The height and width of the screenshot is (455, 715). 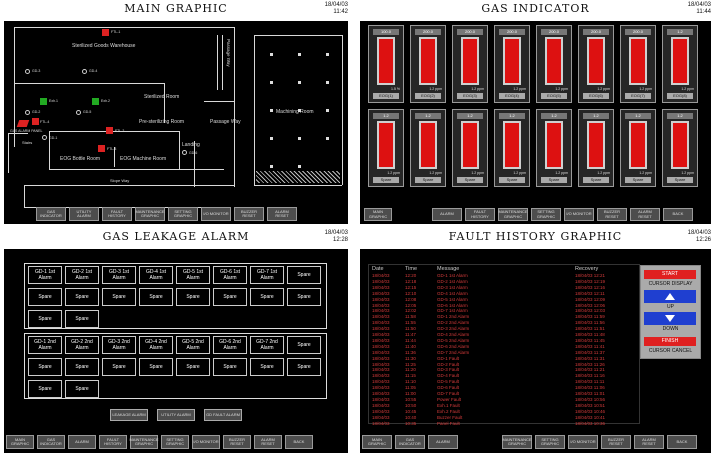 I want to click on ftl-4-indicator, so click(x=35, y=121).